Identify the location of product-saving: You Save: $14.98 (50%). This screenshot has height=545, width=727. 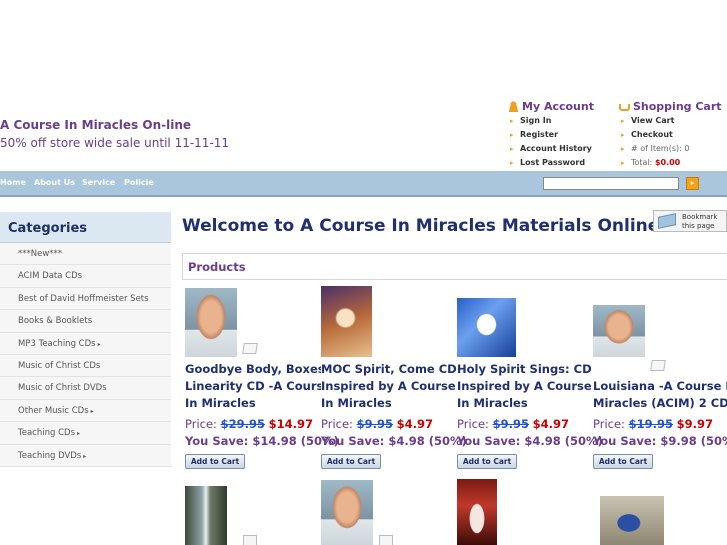
(262, 441).